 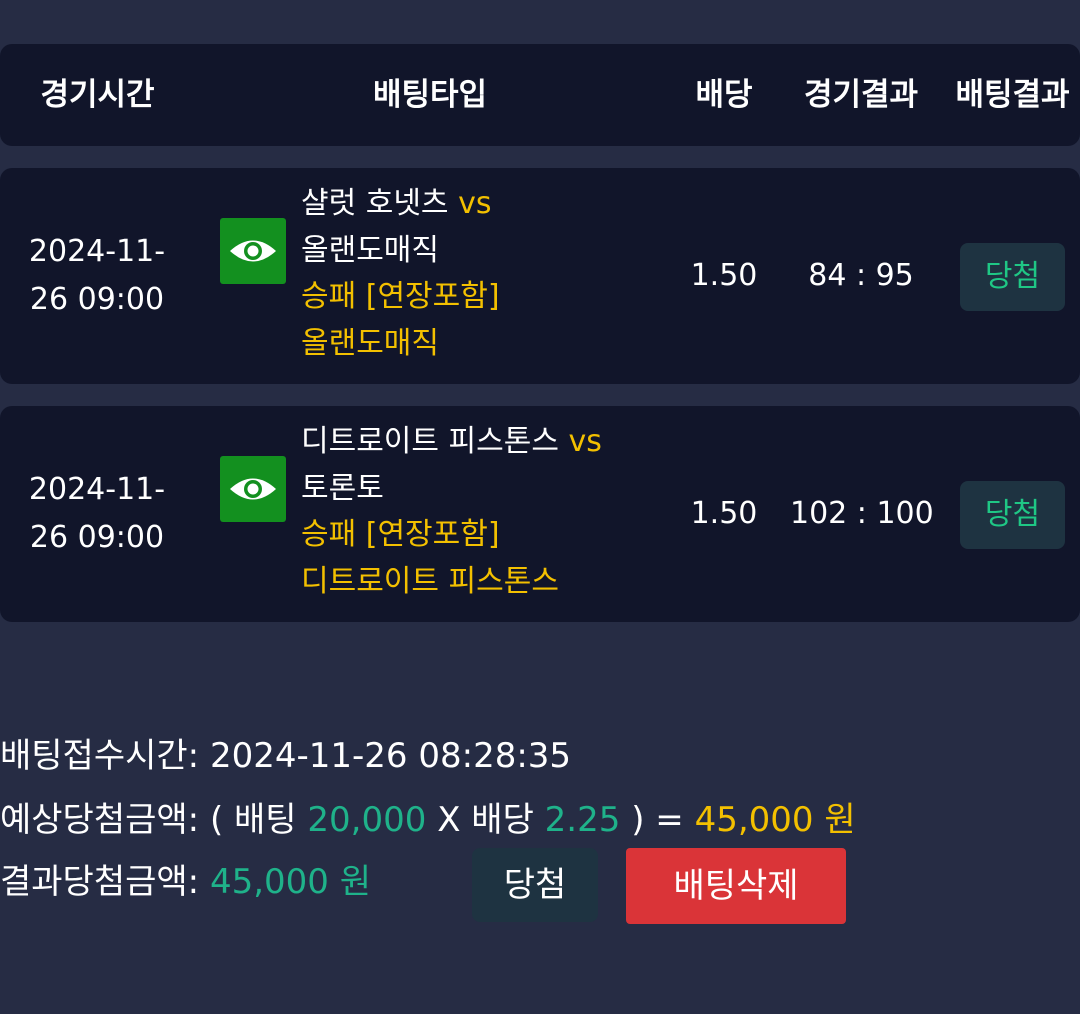 What do you see at coordinates (449, 820) in the screenshot?
I see `times-sign: X` at bounding box center [449, 820].